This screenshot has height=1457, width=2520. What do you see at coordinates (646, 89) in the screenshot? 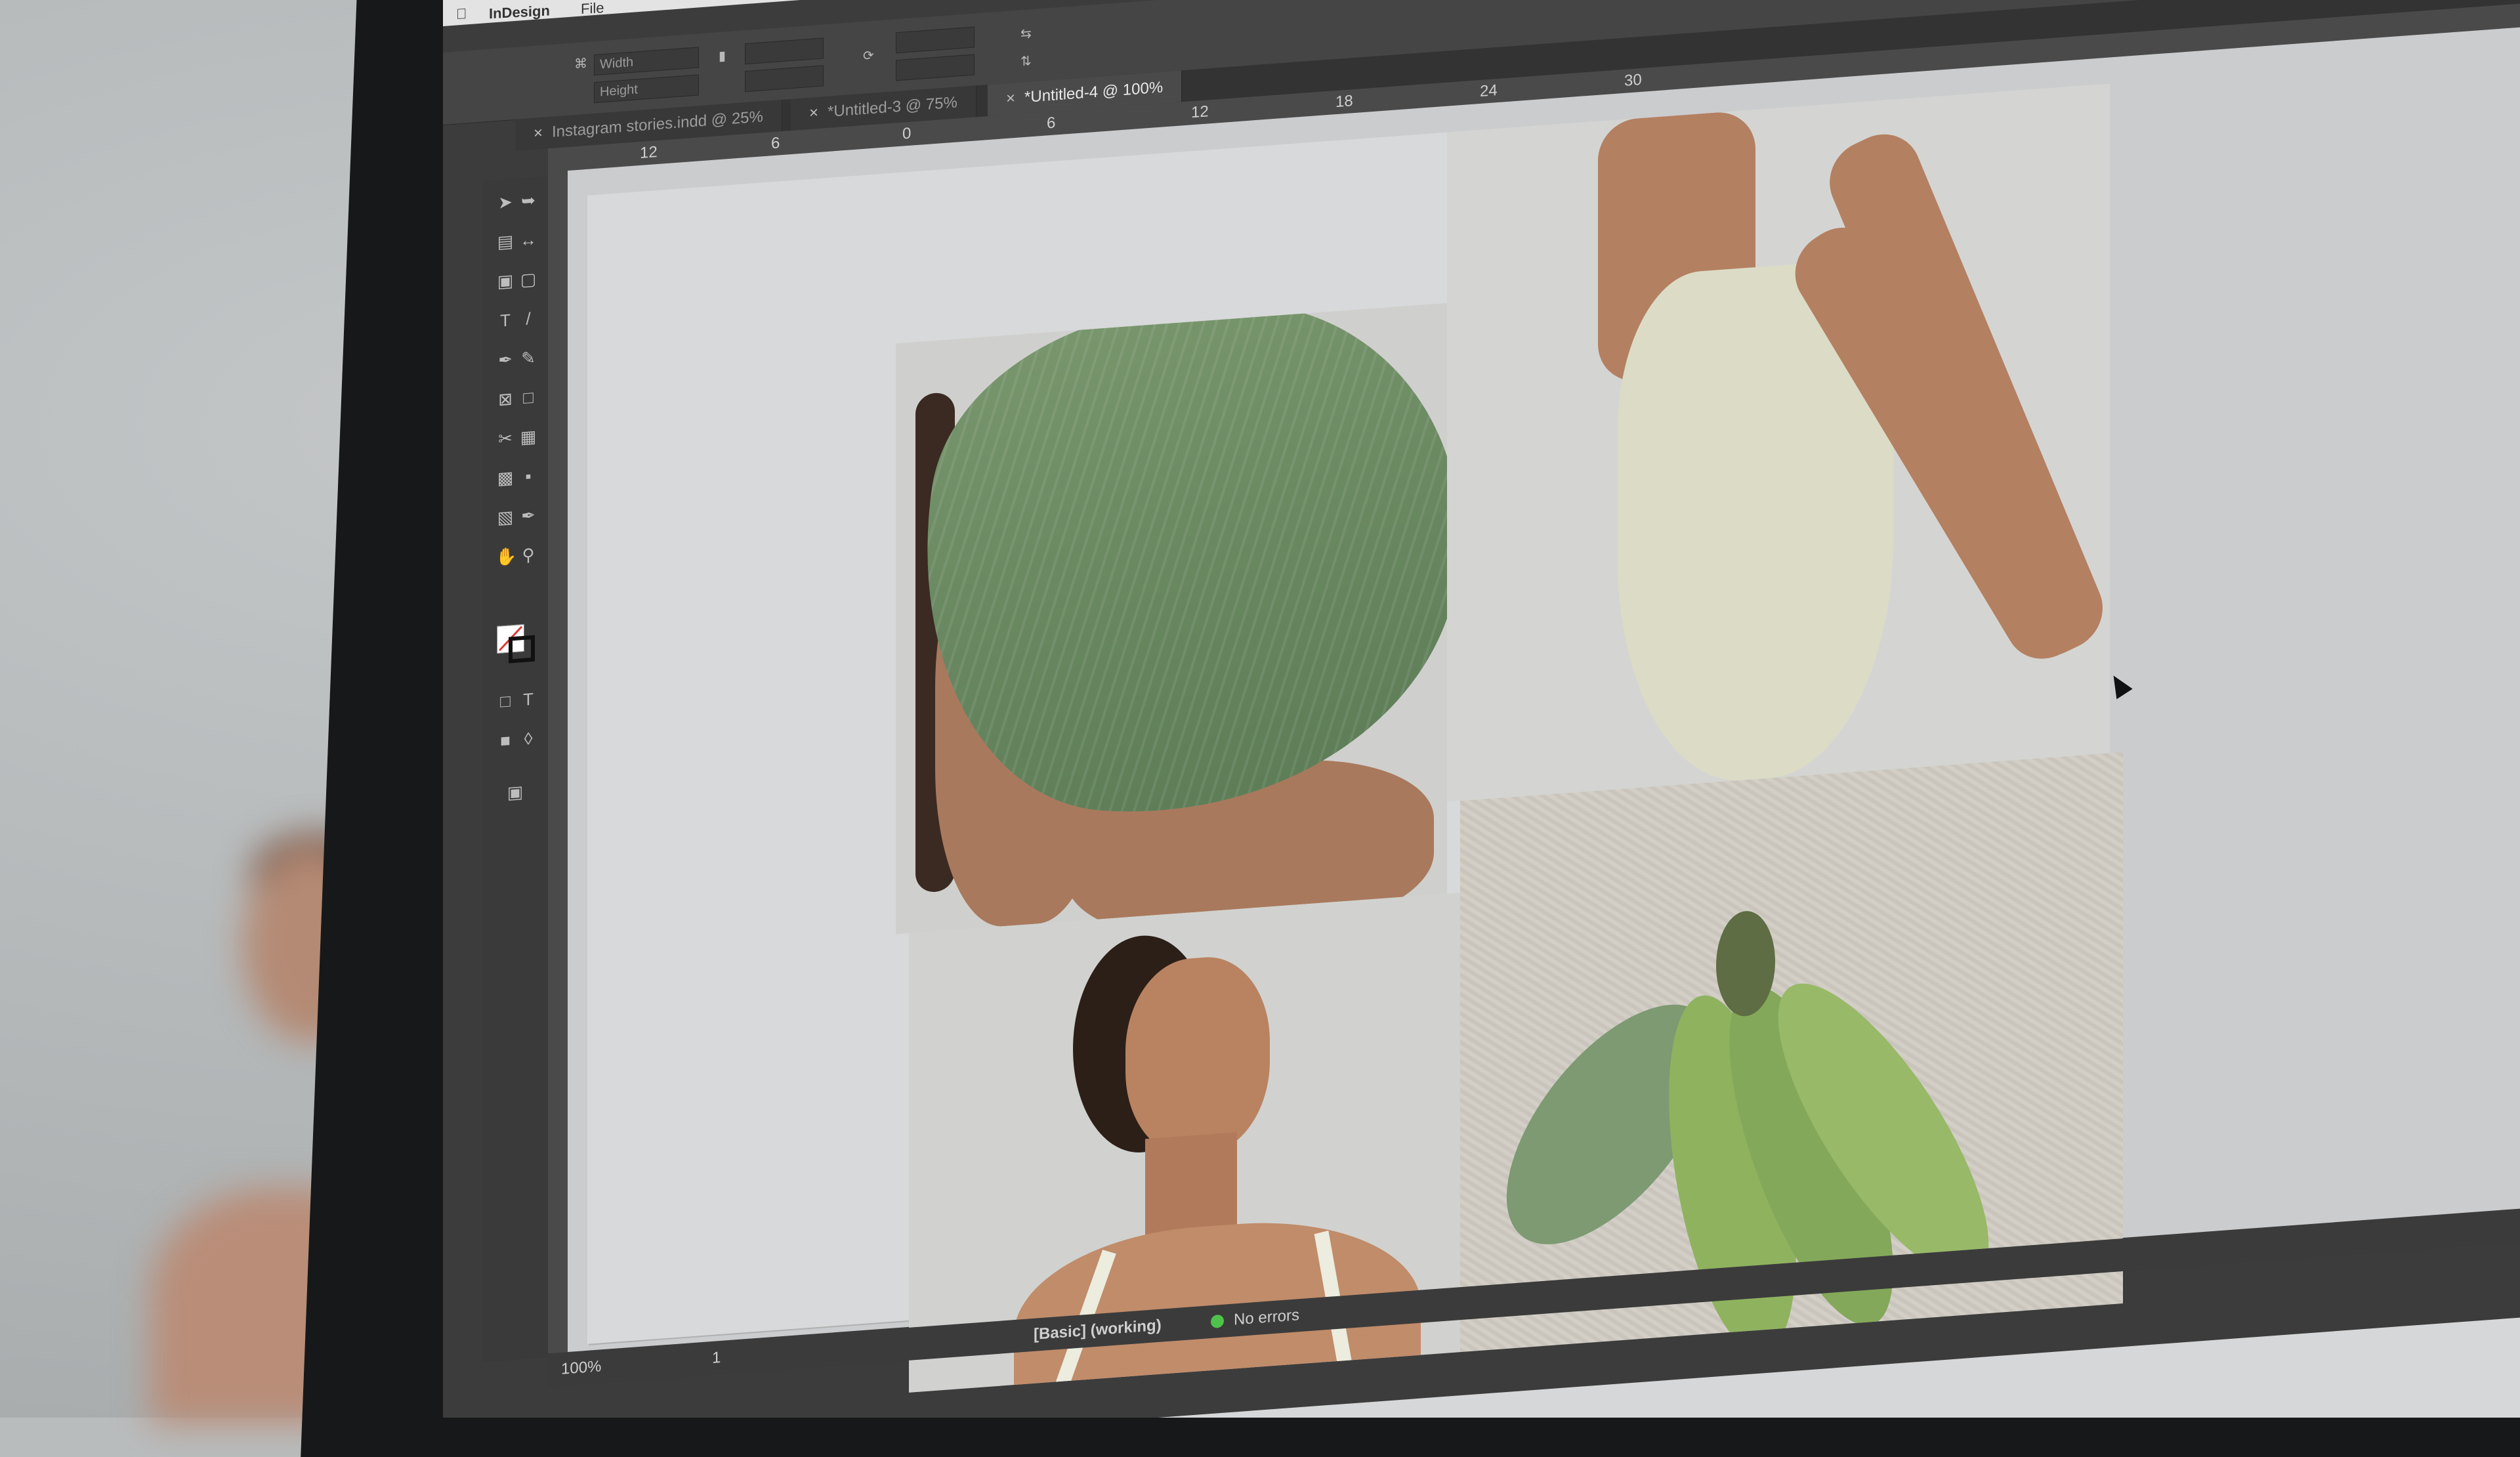
I see `height-field: Height` at bounding box center [646, 89].